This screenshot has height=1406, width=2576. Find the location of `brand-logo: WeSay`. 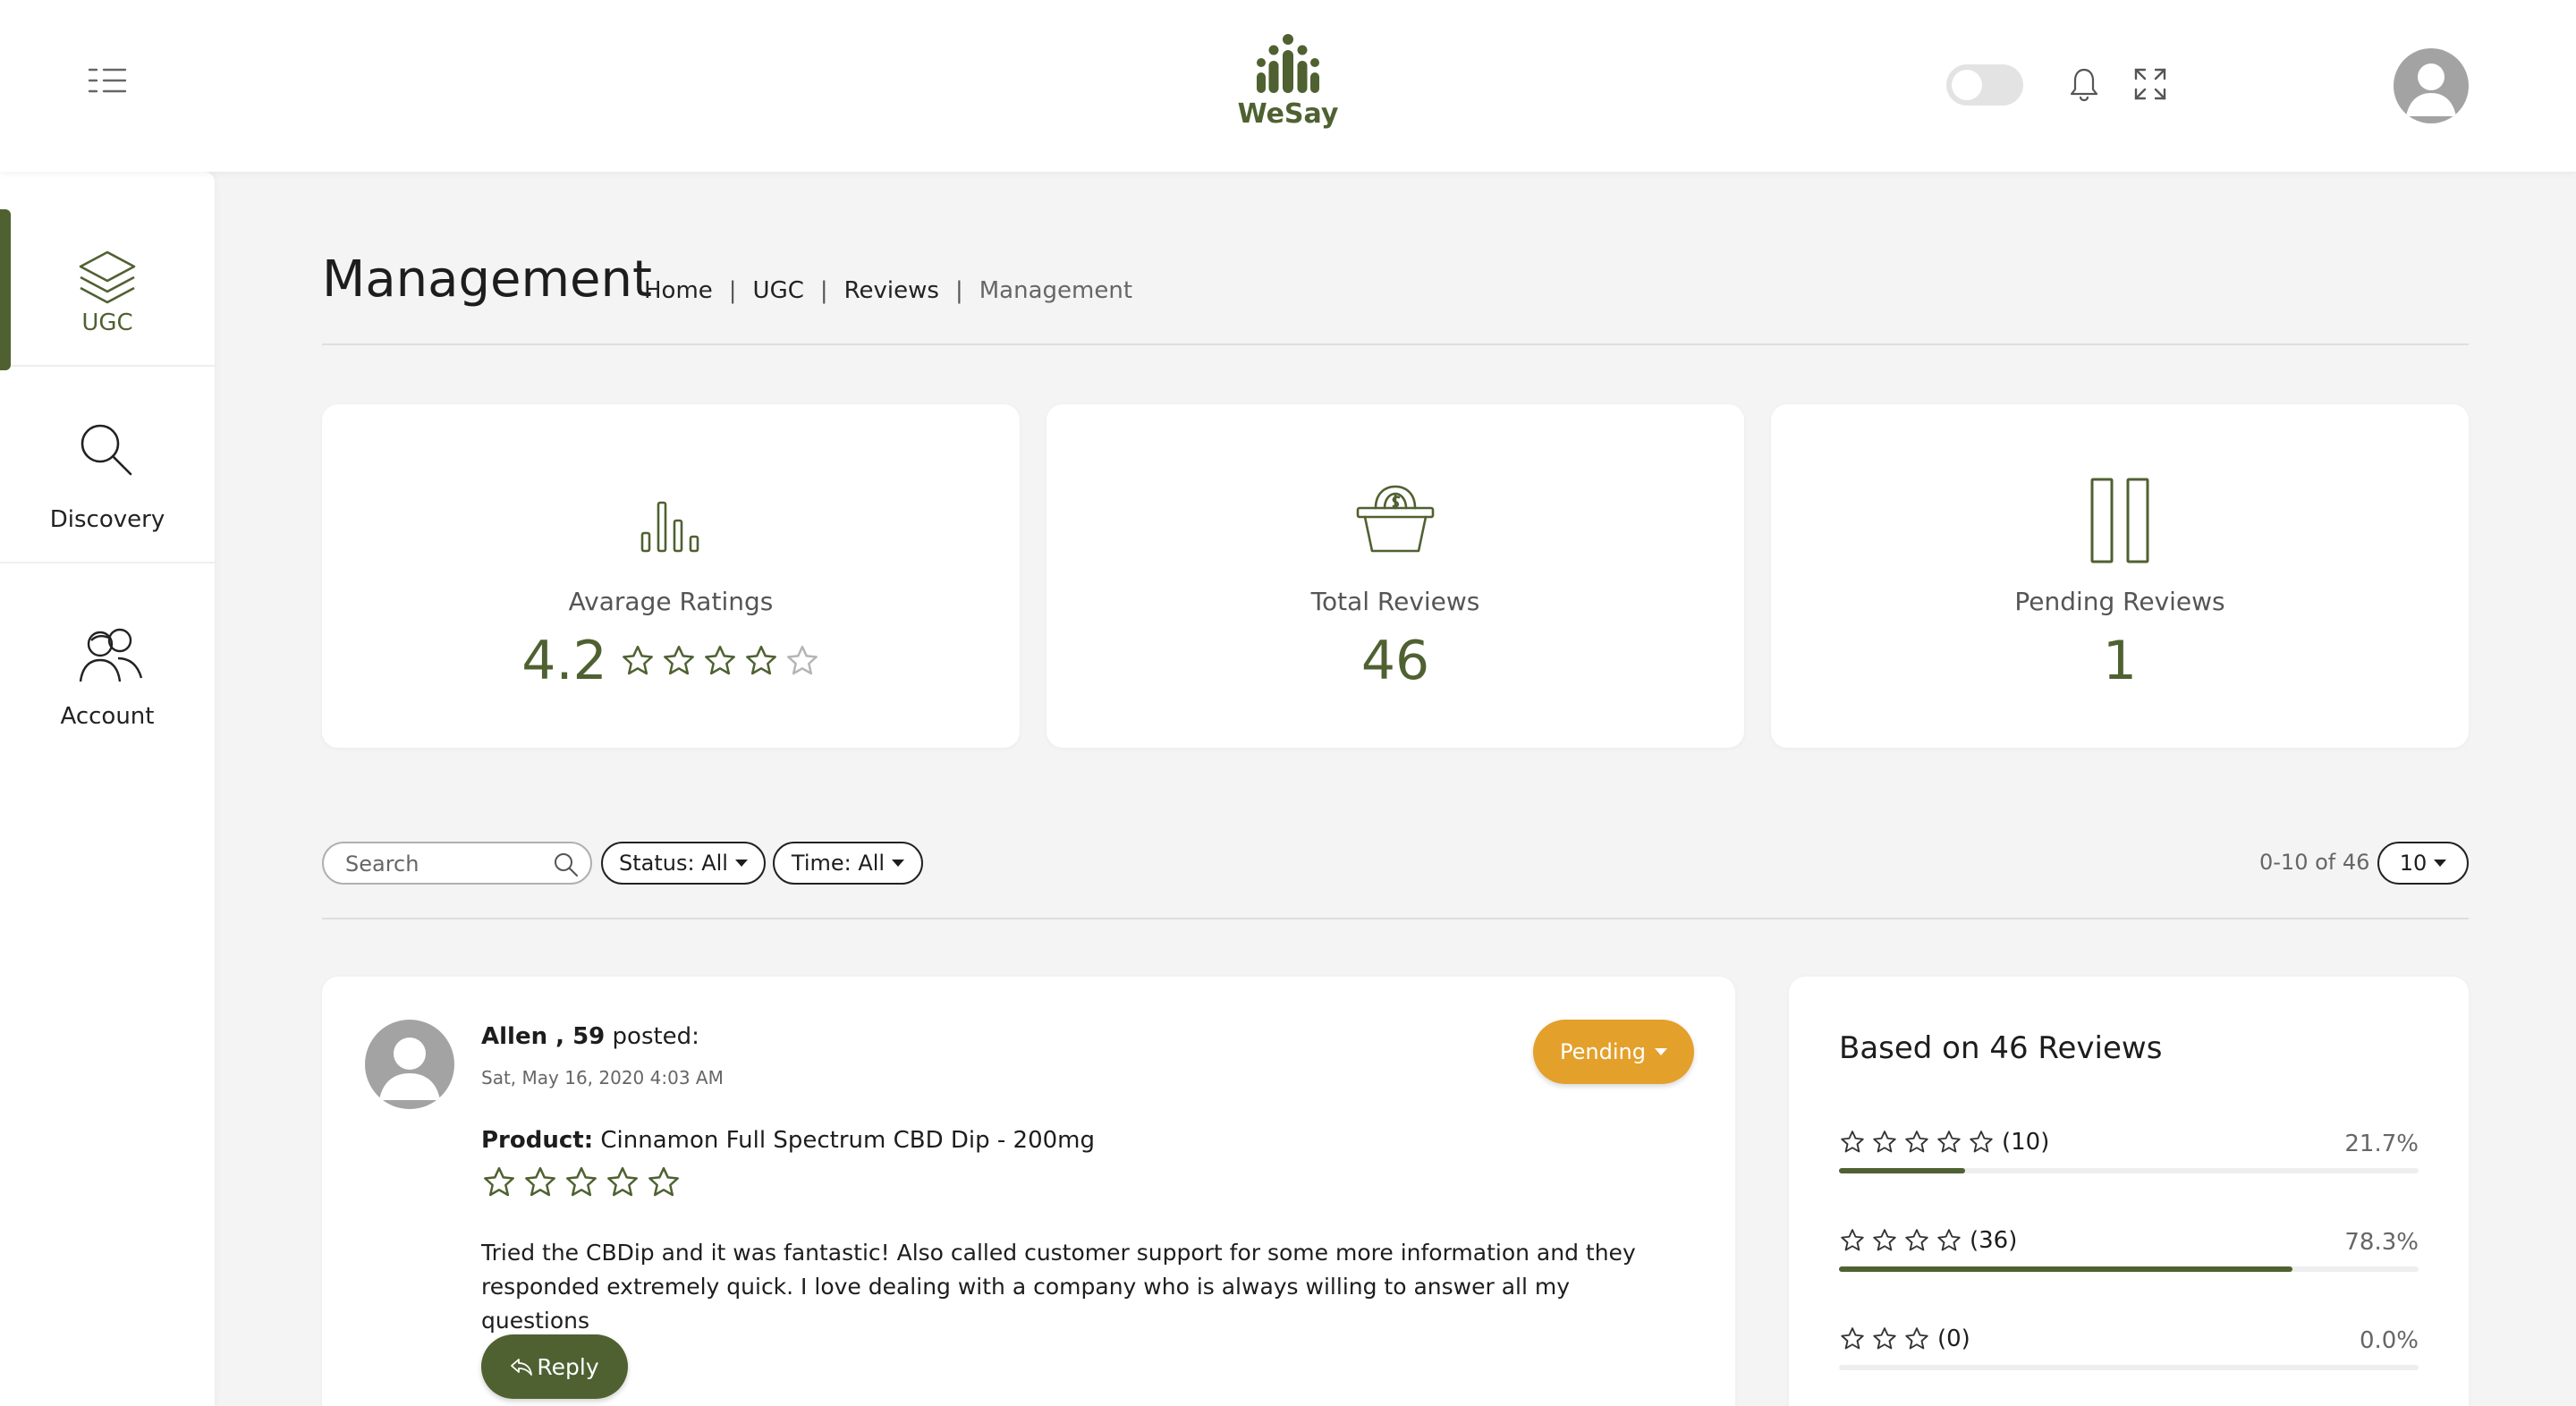

brand-logo: WeSay is located at coordinates (1288, 81).